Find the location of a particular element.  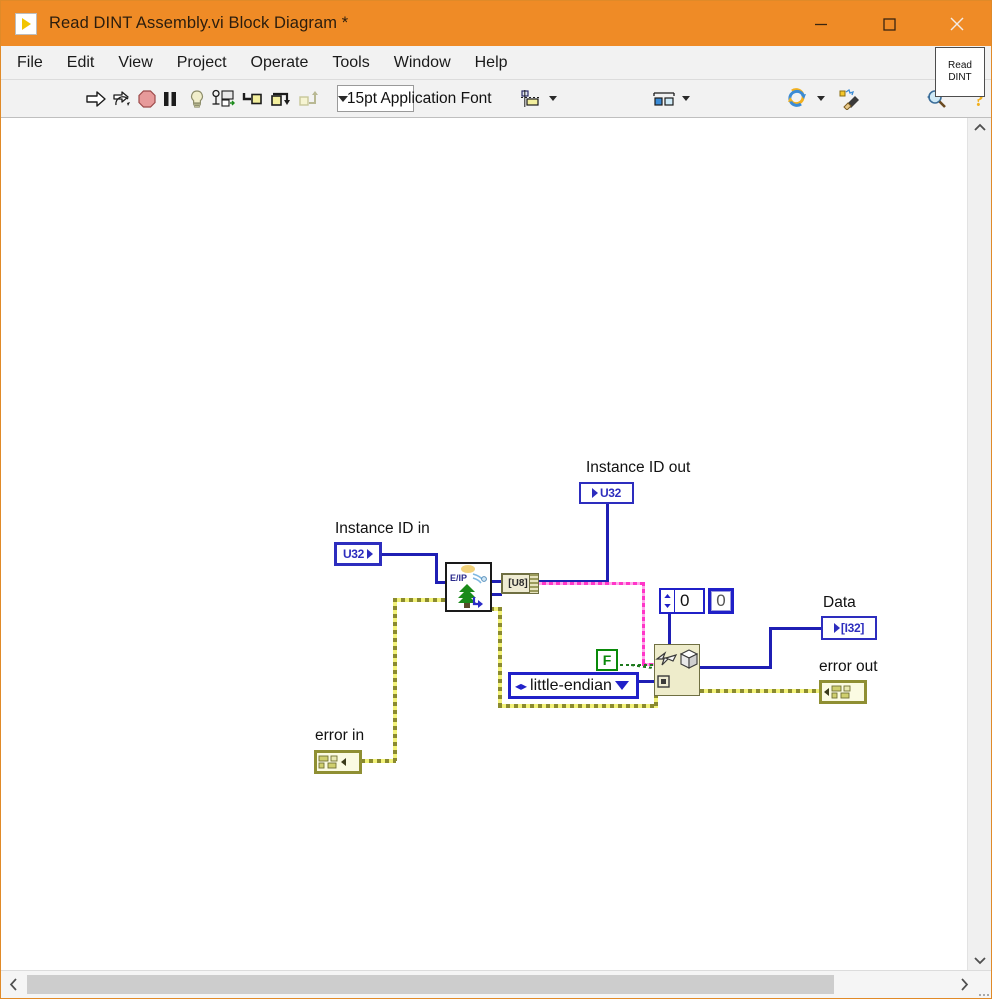

numeric-indicator-small: 0 is located at coordinates (721, 601).